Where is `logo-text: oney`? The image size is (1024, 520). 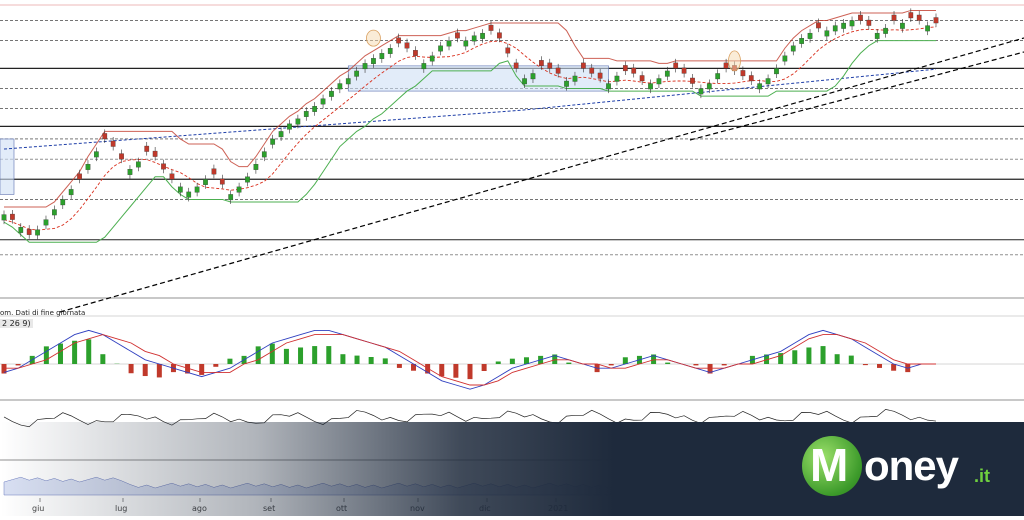
logo-text: oney is located at coordinates (911, 466).